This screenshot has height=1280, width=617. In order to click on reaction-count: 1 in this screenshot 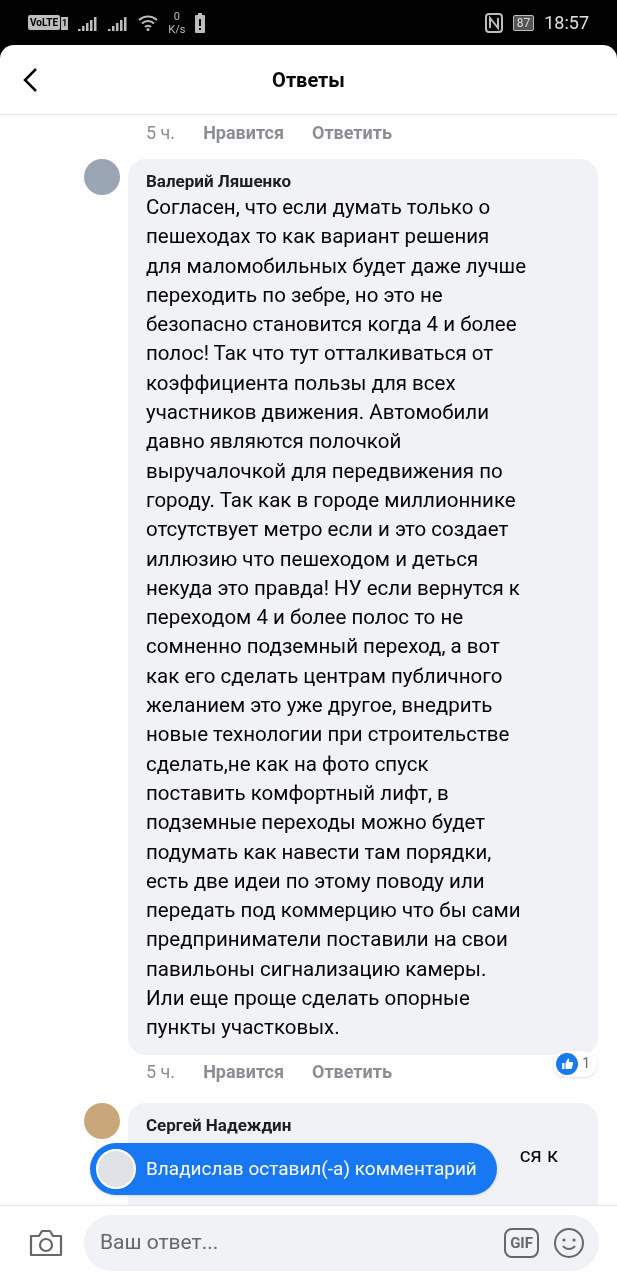, I will do `click(575, 1063)`.